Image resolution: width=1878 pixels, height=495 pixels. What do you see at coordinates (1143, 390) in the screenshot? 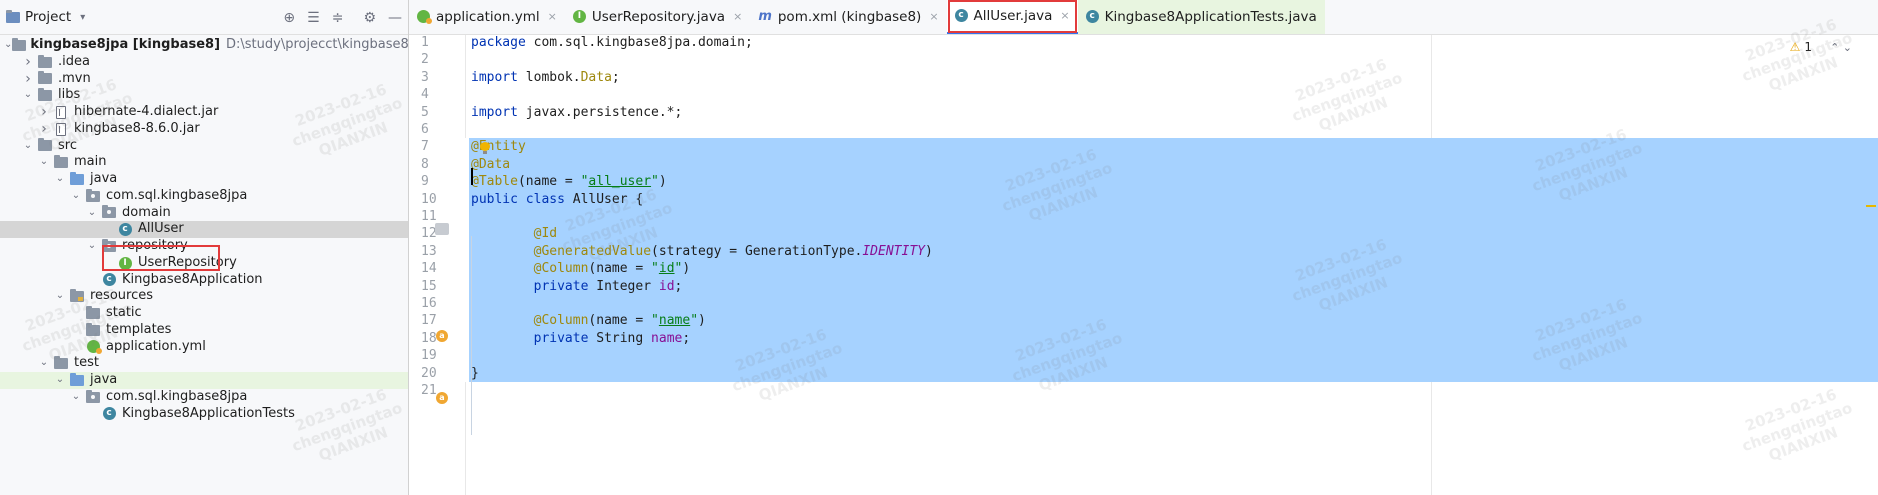
I see `code-line: 21` at bounding box center [1143, 390].